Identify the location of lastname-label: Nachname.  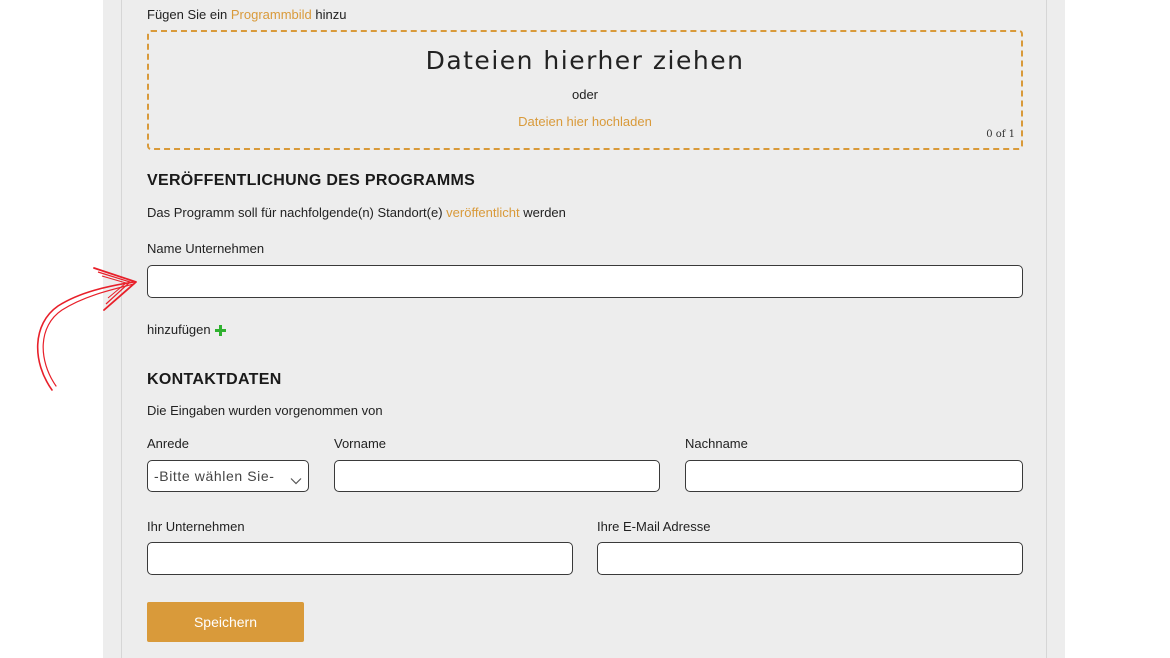
(716, 443).